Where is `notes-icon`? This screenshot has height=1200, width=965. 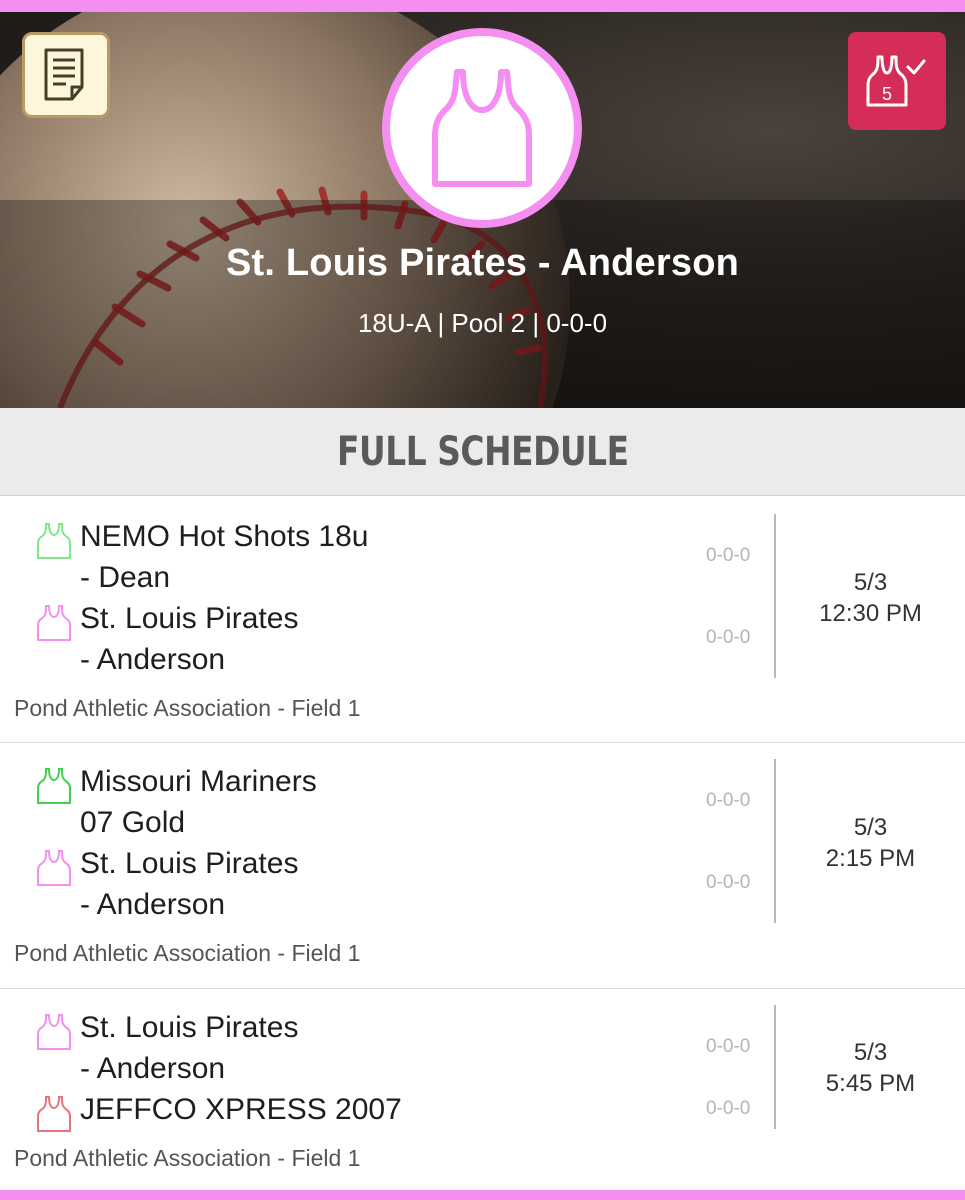
notes-icon is located at coordinates (64, 74).